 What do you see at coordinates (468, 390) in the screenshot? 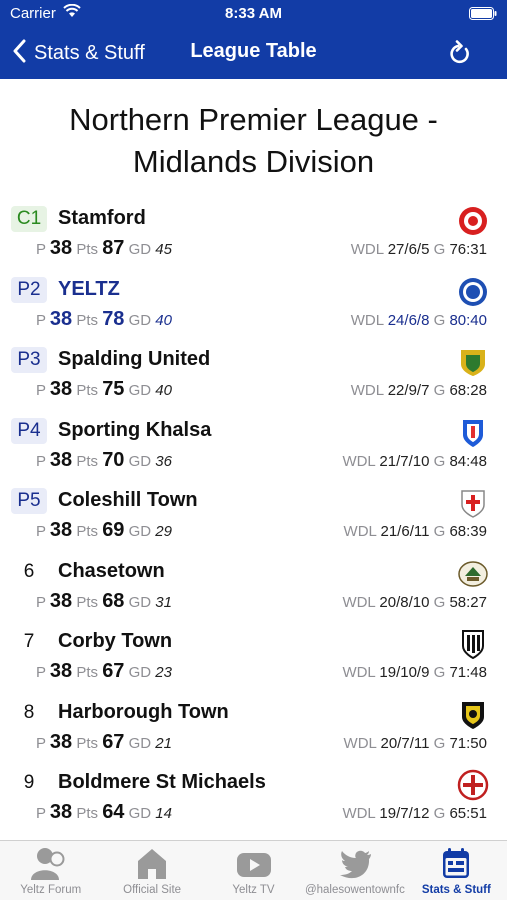
I see `goals-value: 68:28` at bounding box center [468, 390].